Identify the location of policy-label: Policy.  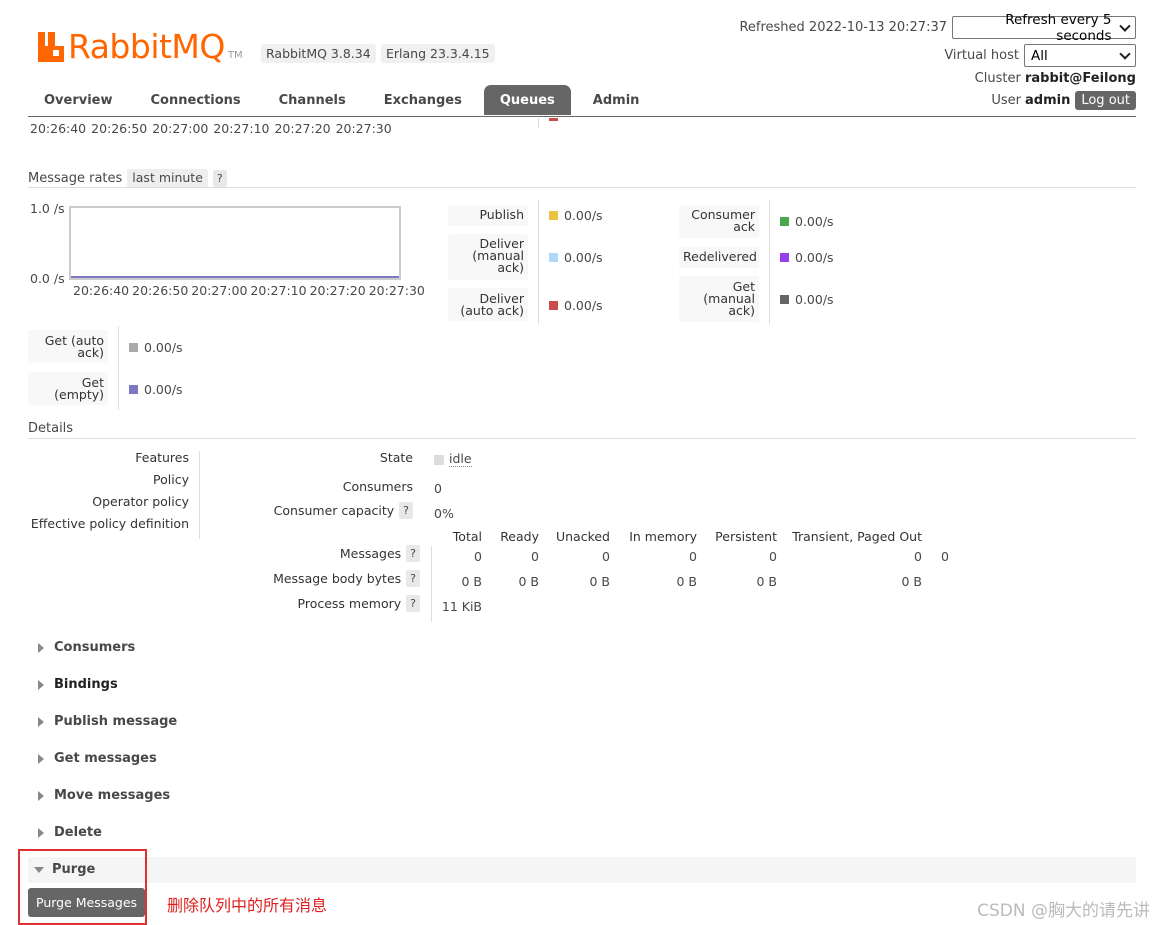
(171, 479).